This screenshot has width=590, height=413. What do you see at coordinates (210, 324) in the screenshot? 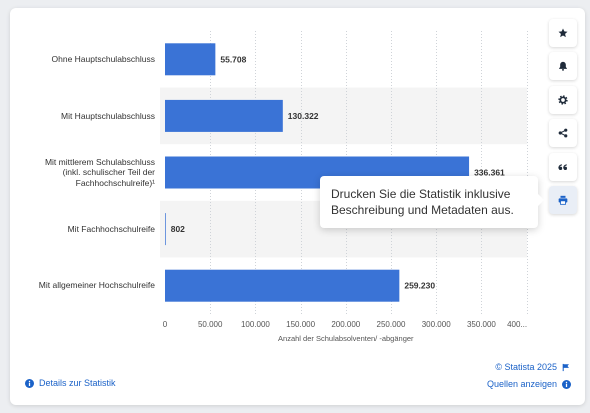
I see `x-tick-label: 50.000` at bounding box center [210, 324].